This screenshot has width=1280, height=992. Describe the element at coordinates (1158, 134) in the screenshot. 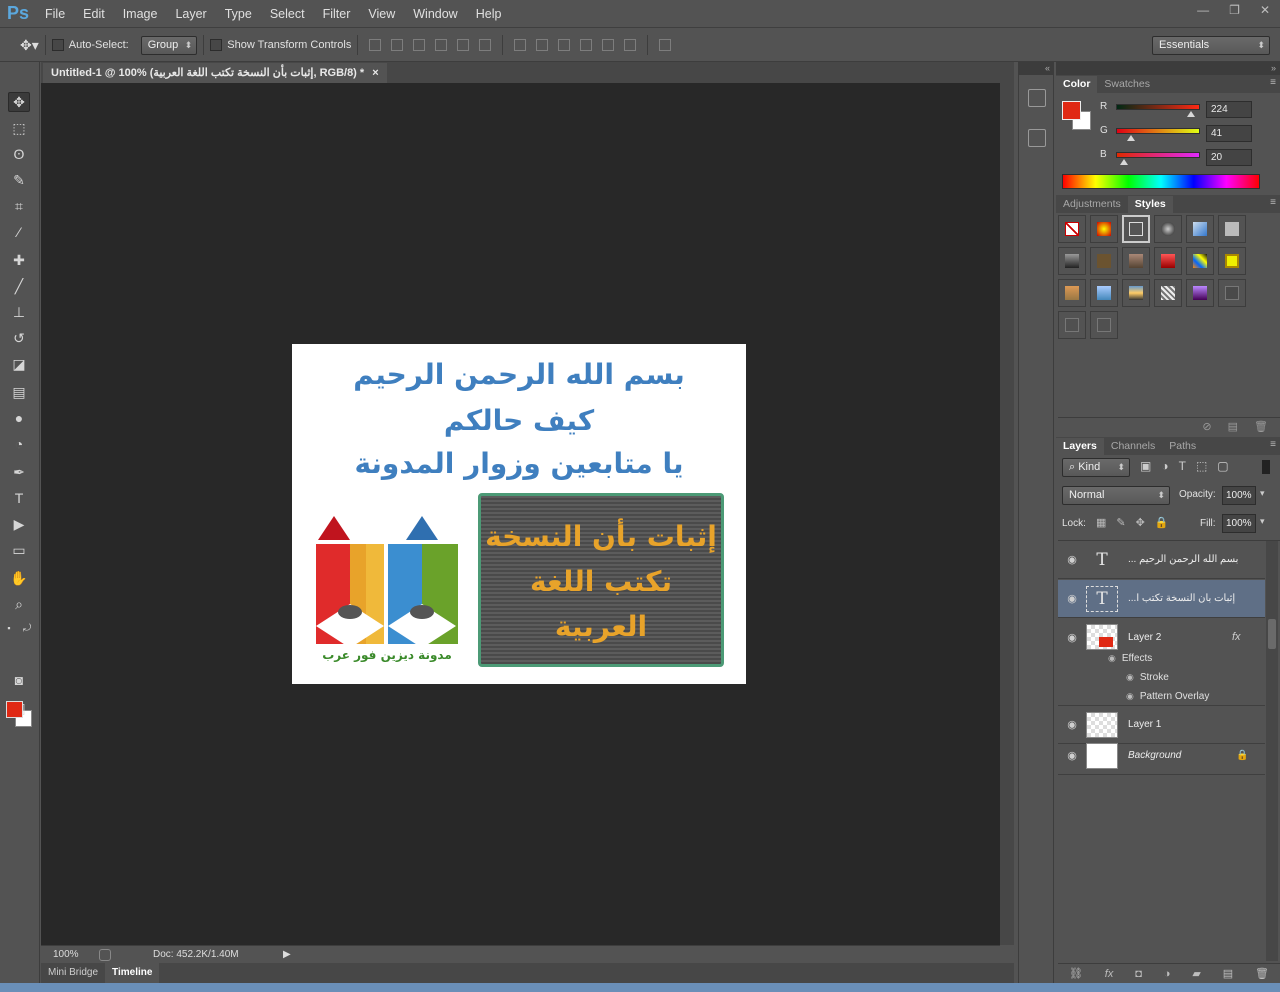

I see `green-slider` at that location.